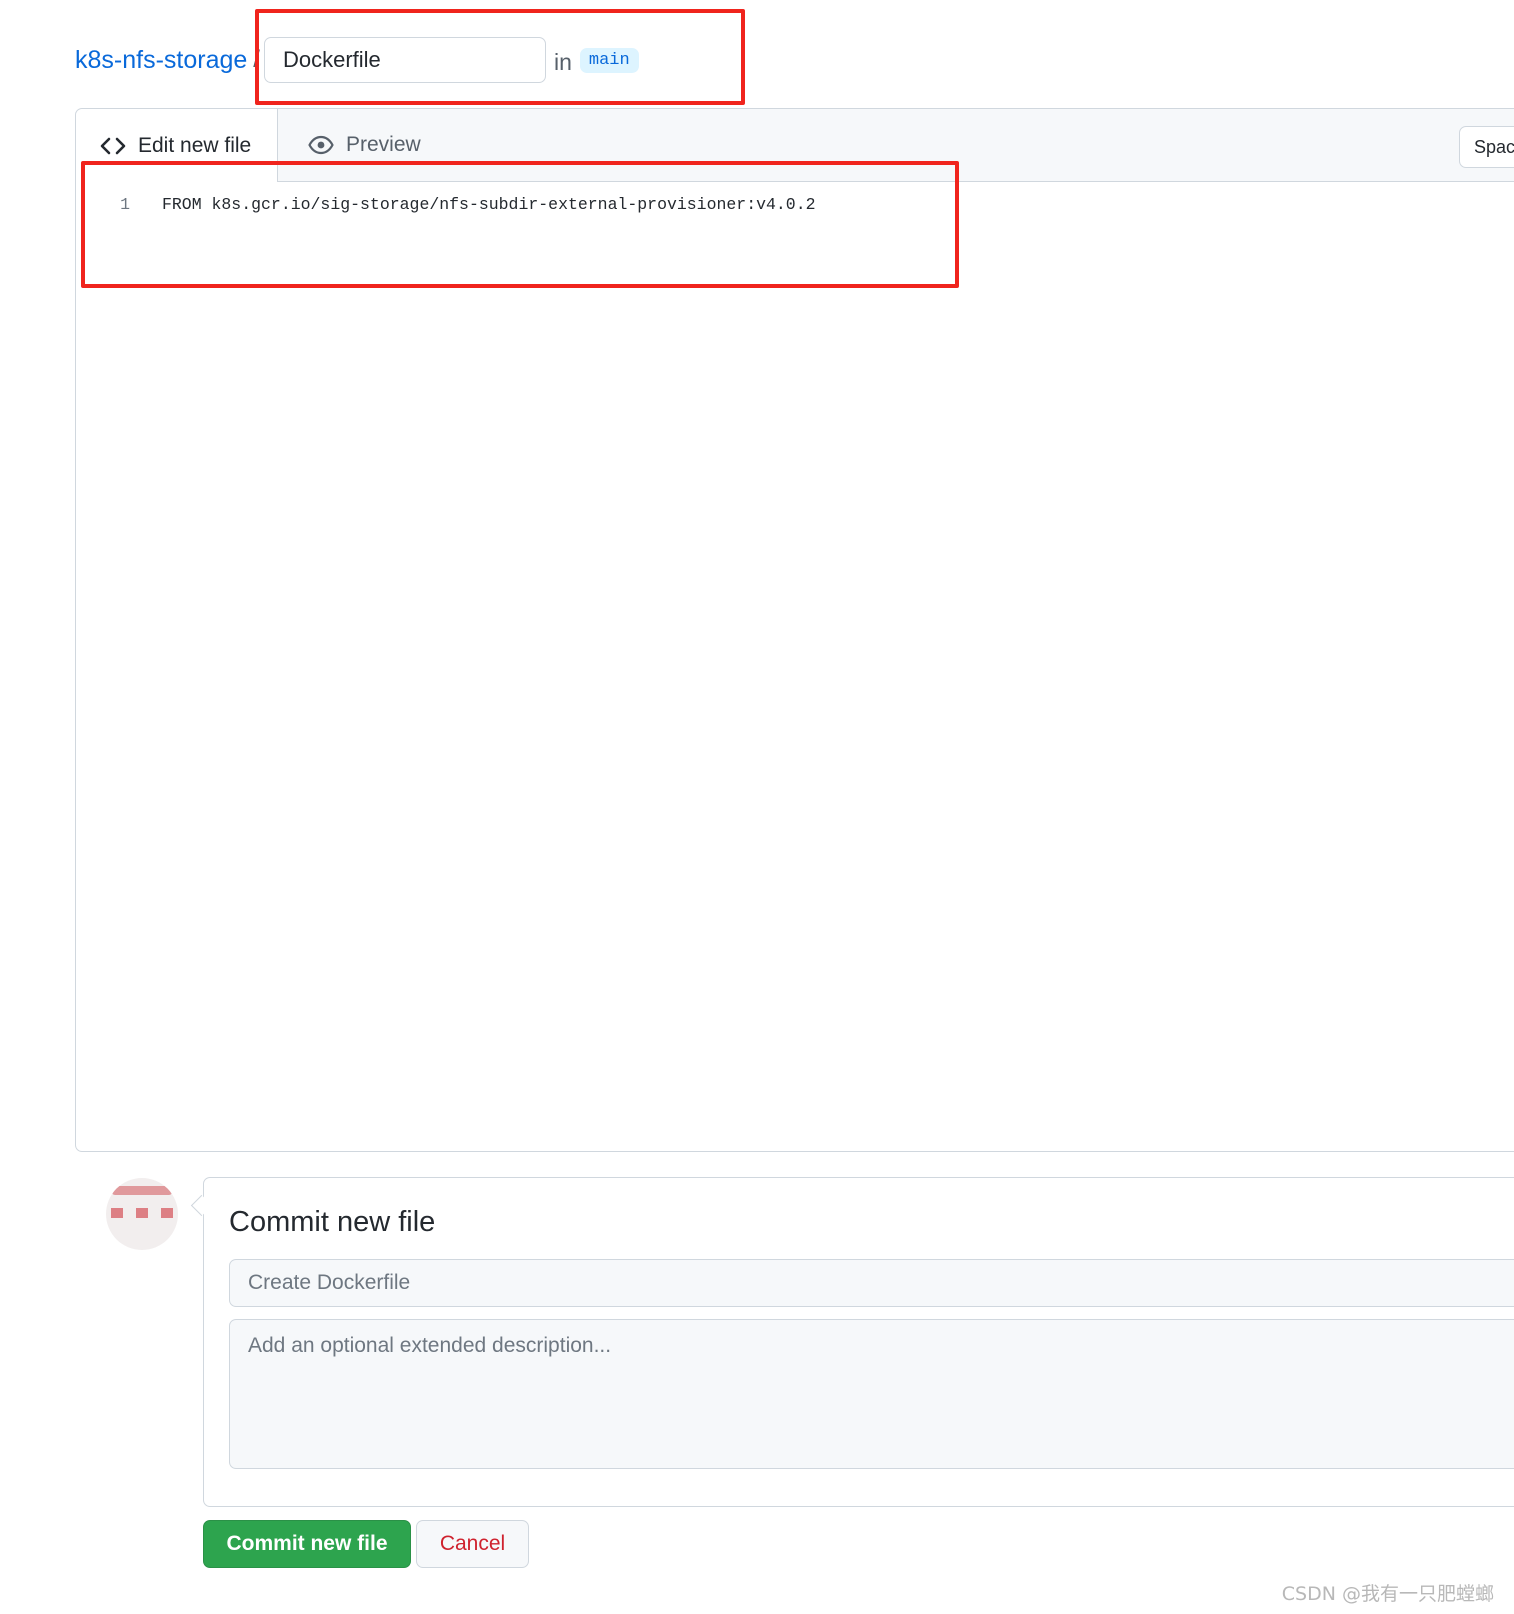  I want to click on commit-summary-input, so click(871, 1283).